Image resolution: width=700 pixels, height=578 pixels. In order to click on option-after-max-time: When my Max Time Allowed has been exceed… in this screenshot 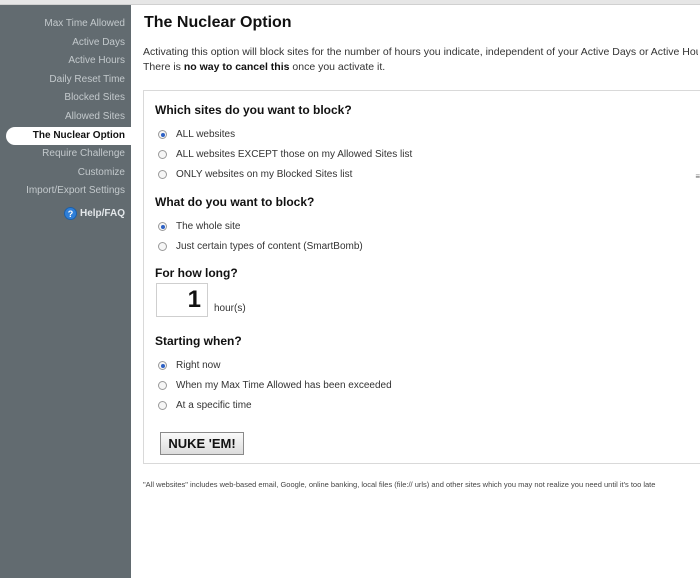, I will do `click(275, 385)`.